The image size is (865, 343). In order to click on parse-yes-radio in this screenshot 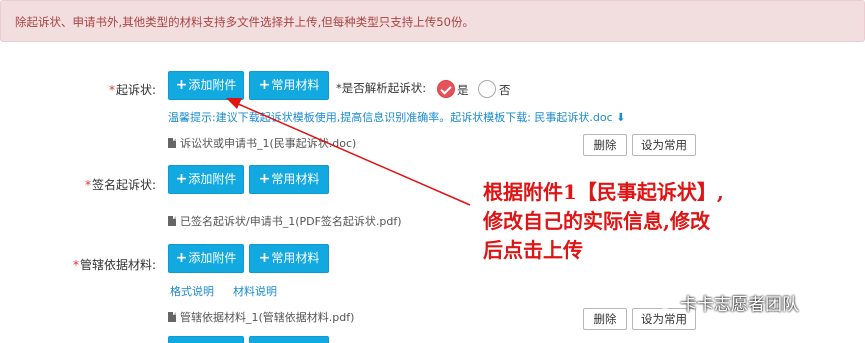, I will do `click(446, 89)`.